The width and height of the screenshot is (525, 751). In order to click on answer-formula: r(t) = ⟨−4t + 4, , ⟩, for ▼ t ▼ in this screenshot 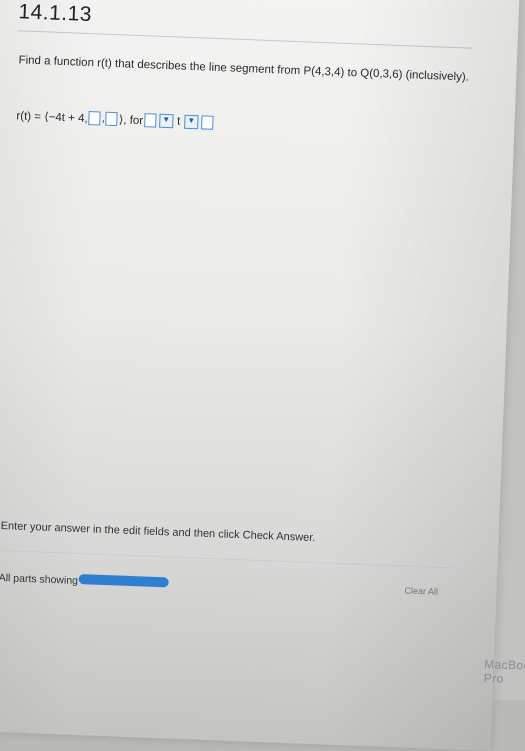, I will do `click(115, 119)`.